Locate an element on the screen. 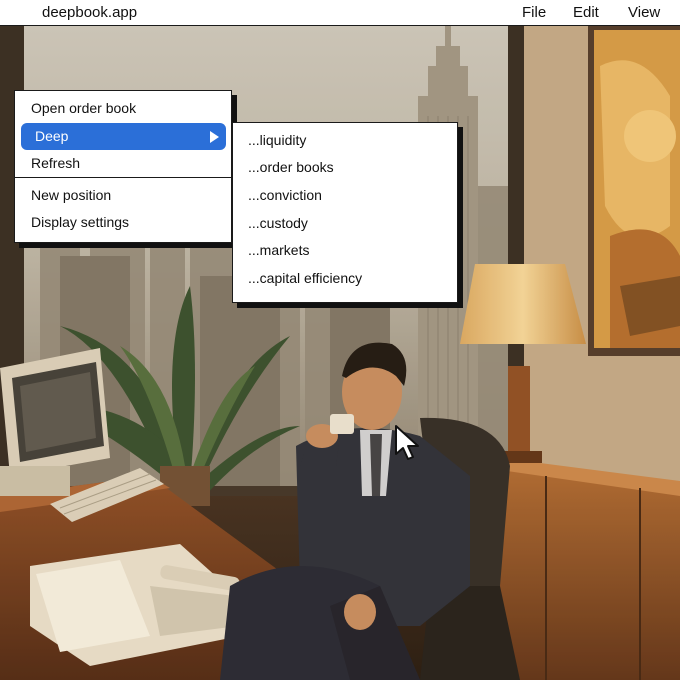 The width and height of the screenshot is (680, 680). triangle-right-icon is located at coordinates (214, 137).